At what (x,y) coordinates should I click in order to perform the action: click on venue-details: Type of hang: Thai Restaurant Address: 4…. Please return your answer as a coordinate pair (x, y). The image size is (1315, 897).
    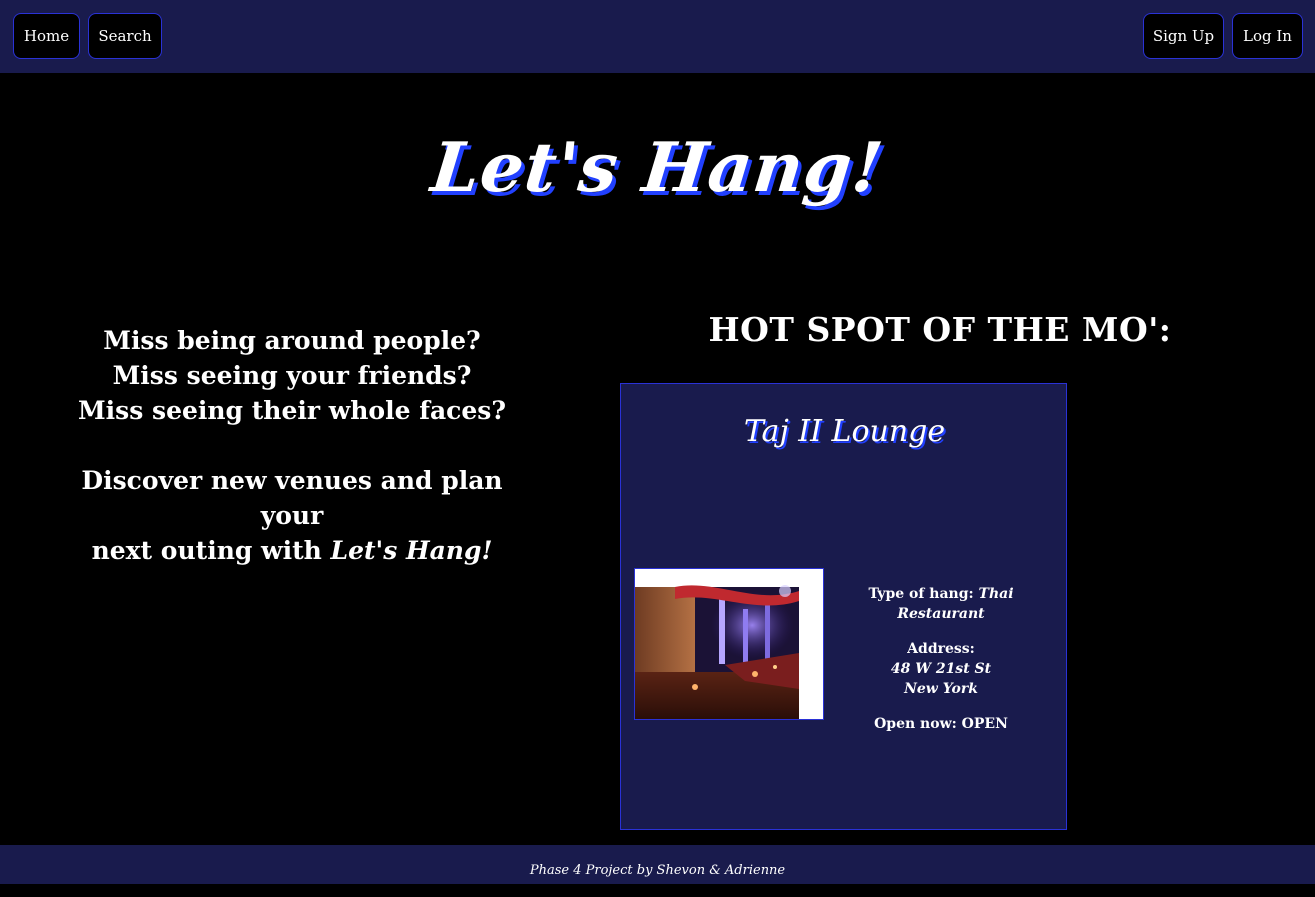
    Looking at the image, I should click on (941, 666).